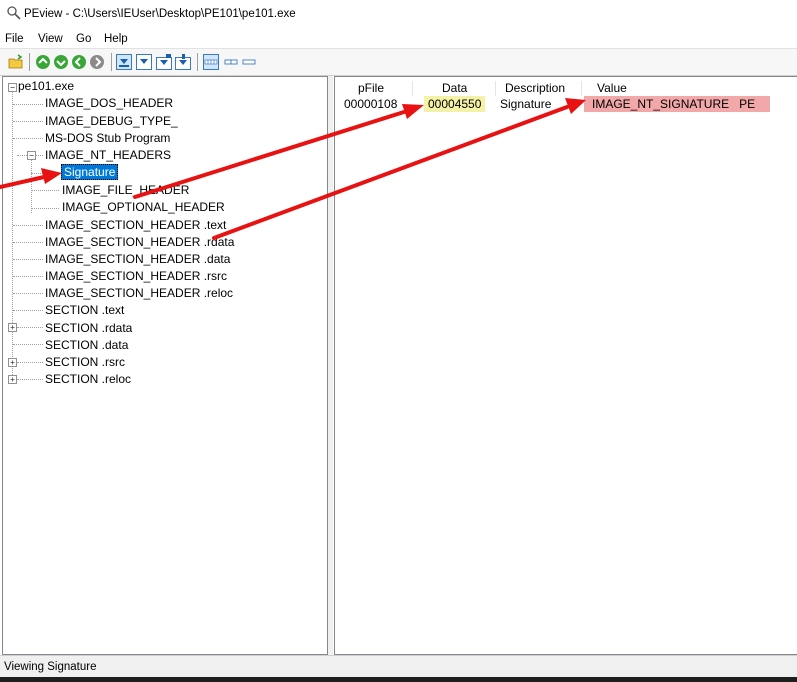 Image resolution: width=797 pixels, height=682 pixels. What do you see at coordinates (97, 62) in the screenshot?
I see `go-next-icon` at bounding box center [97, 62].